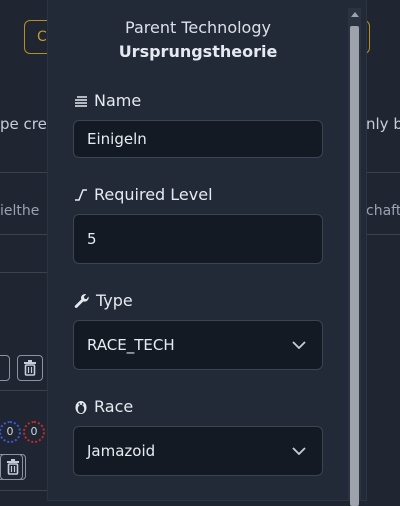 The height and width of the screenshot is (506, 400). Describe the element at coordinates (198, 51) in the screenshot. I see `parent-technology-value: Ursprungstheorie` at that location.